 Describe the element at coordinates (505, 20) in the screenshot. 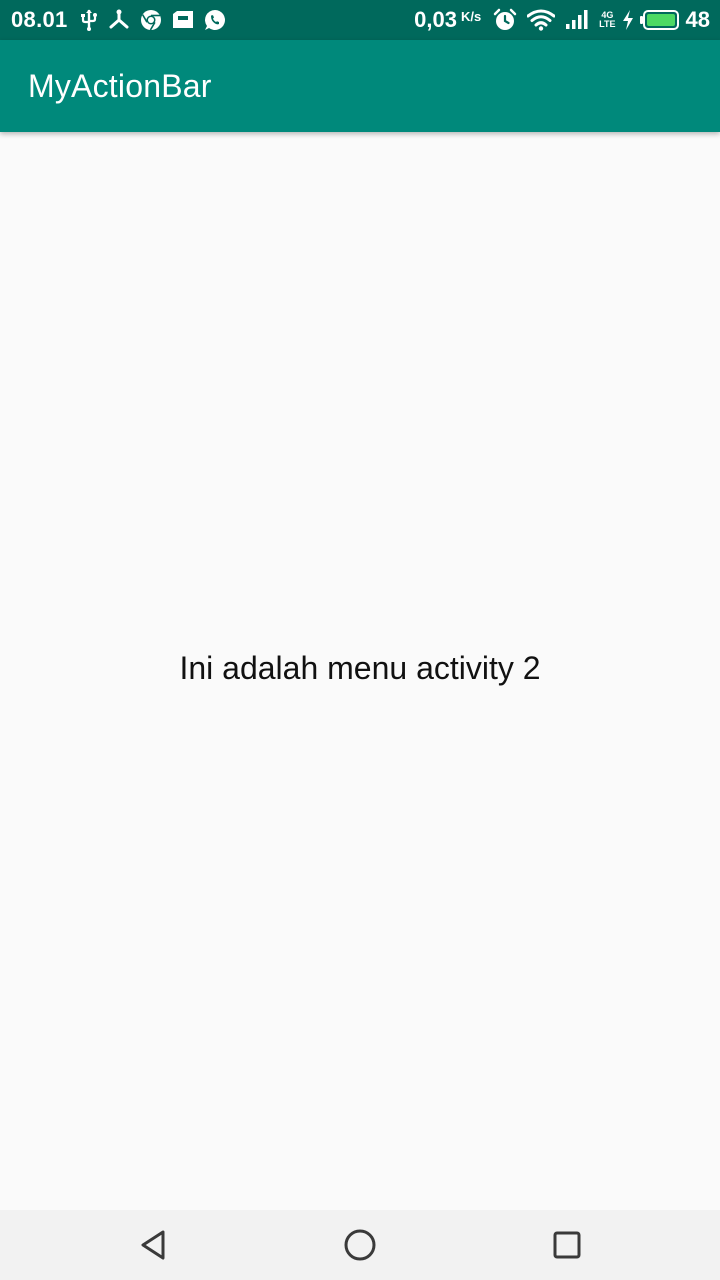

I see `alarm-icon` at that location.